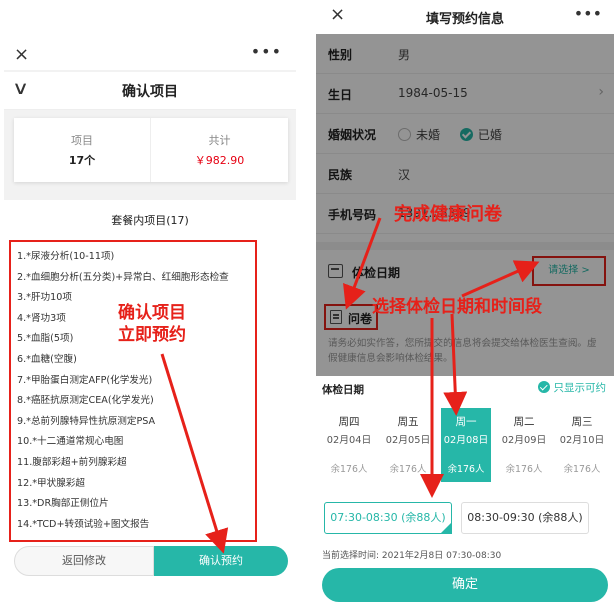  What do you see at coordinates (51, 483) in the screenshot?
I see `list-item: 12.*甲状腺彩超` at bounding box center [51, 483].